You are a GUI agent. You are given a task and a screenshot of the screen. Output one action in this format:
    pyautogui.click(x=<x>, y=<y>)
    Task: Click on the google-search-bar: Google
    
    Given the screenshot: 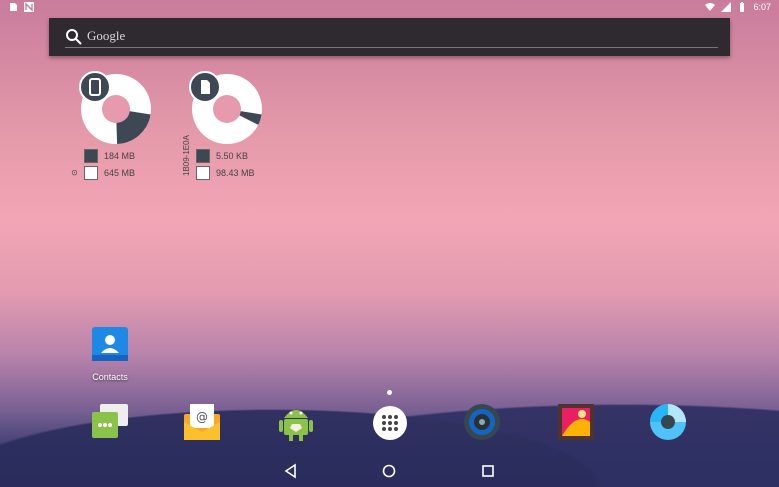 What is the action you would take?
    pyautogui.click(x=389, y=37)
    